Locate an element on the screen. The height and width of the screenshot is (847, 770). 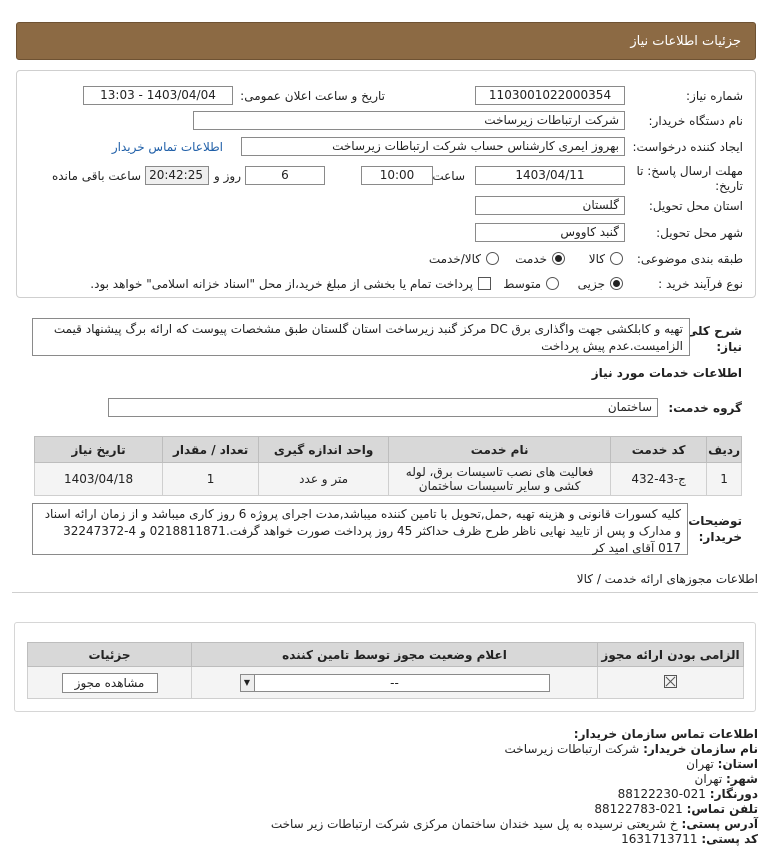
cell-unit: متر و عدد is located at coordinates (324, 479).